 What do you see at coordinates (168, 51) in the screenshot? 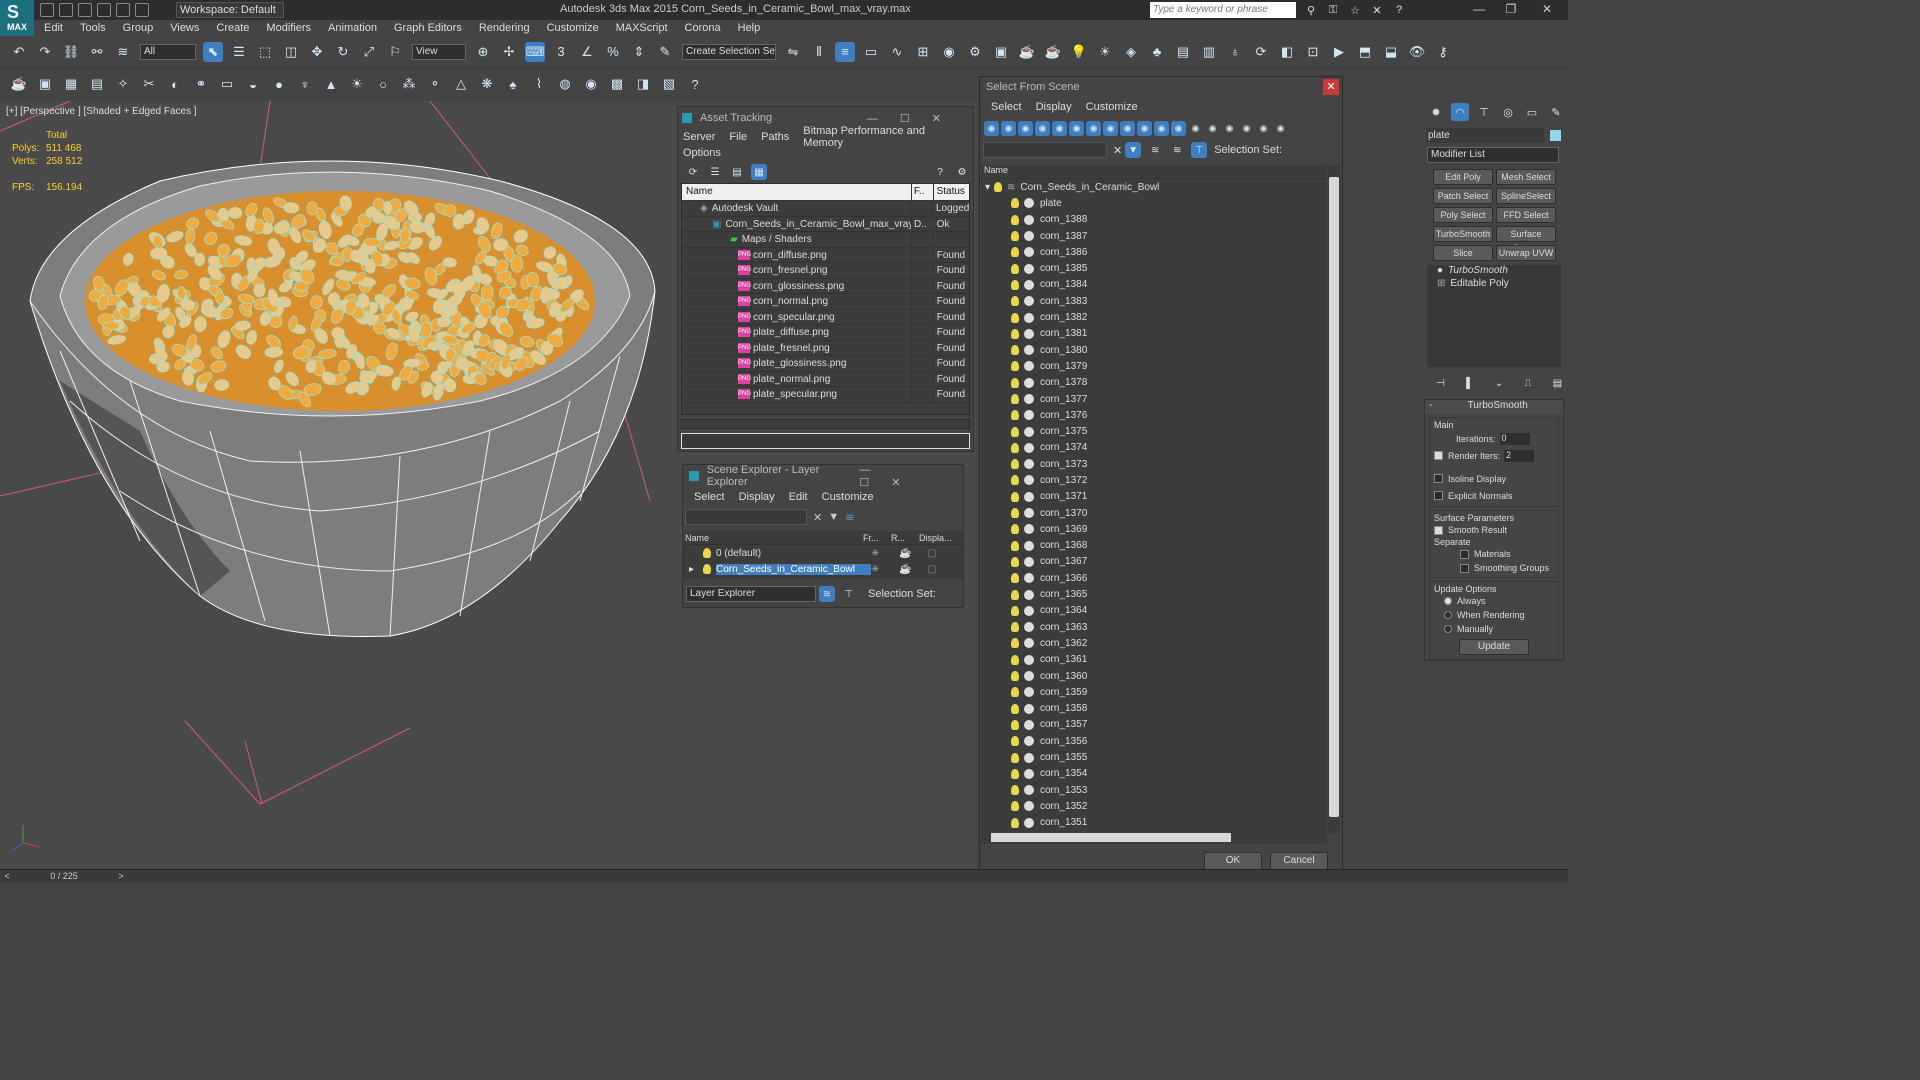
I see `selection-filter-dropdown: All` at bounding box center [168, 51].